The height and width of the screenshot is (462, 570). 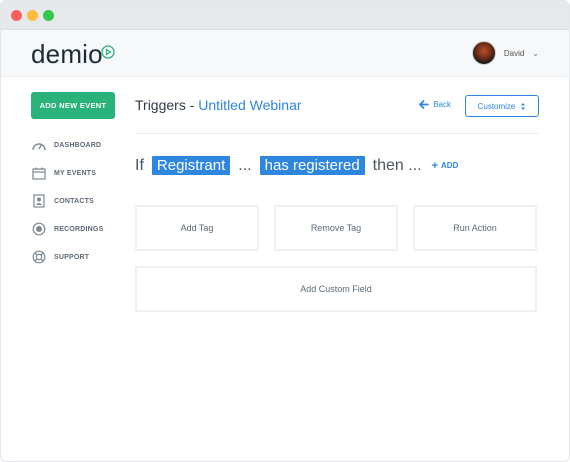 What do you see at coordinates (312, 165) in the screenshot?
I see `rule-condition-chip: has registered` at bounding box center [312, 165].